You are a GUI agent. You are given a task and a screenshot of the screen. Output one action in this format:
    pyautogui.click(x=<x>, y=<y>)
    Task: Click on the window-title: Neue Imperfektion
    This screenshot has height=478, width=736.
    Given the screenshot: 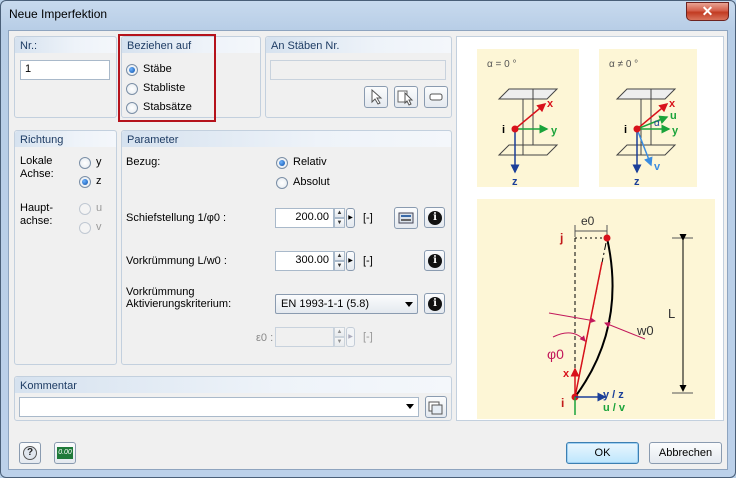 What is the action you would take?
    pyautogui.click(x=58, y=14)
    